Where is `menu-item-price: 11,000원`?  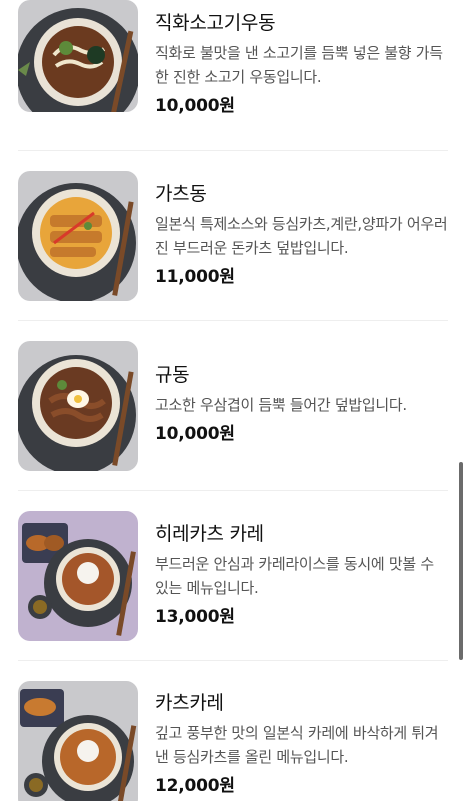 menu-item-price: 11,000원 is located at coordinates (195, 277).